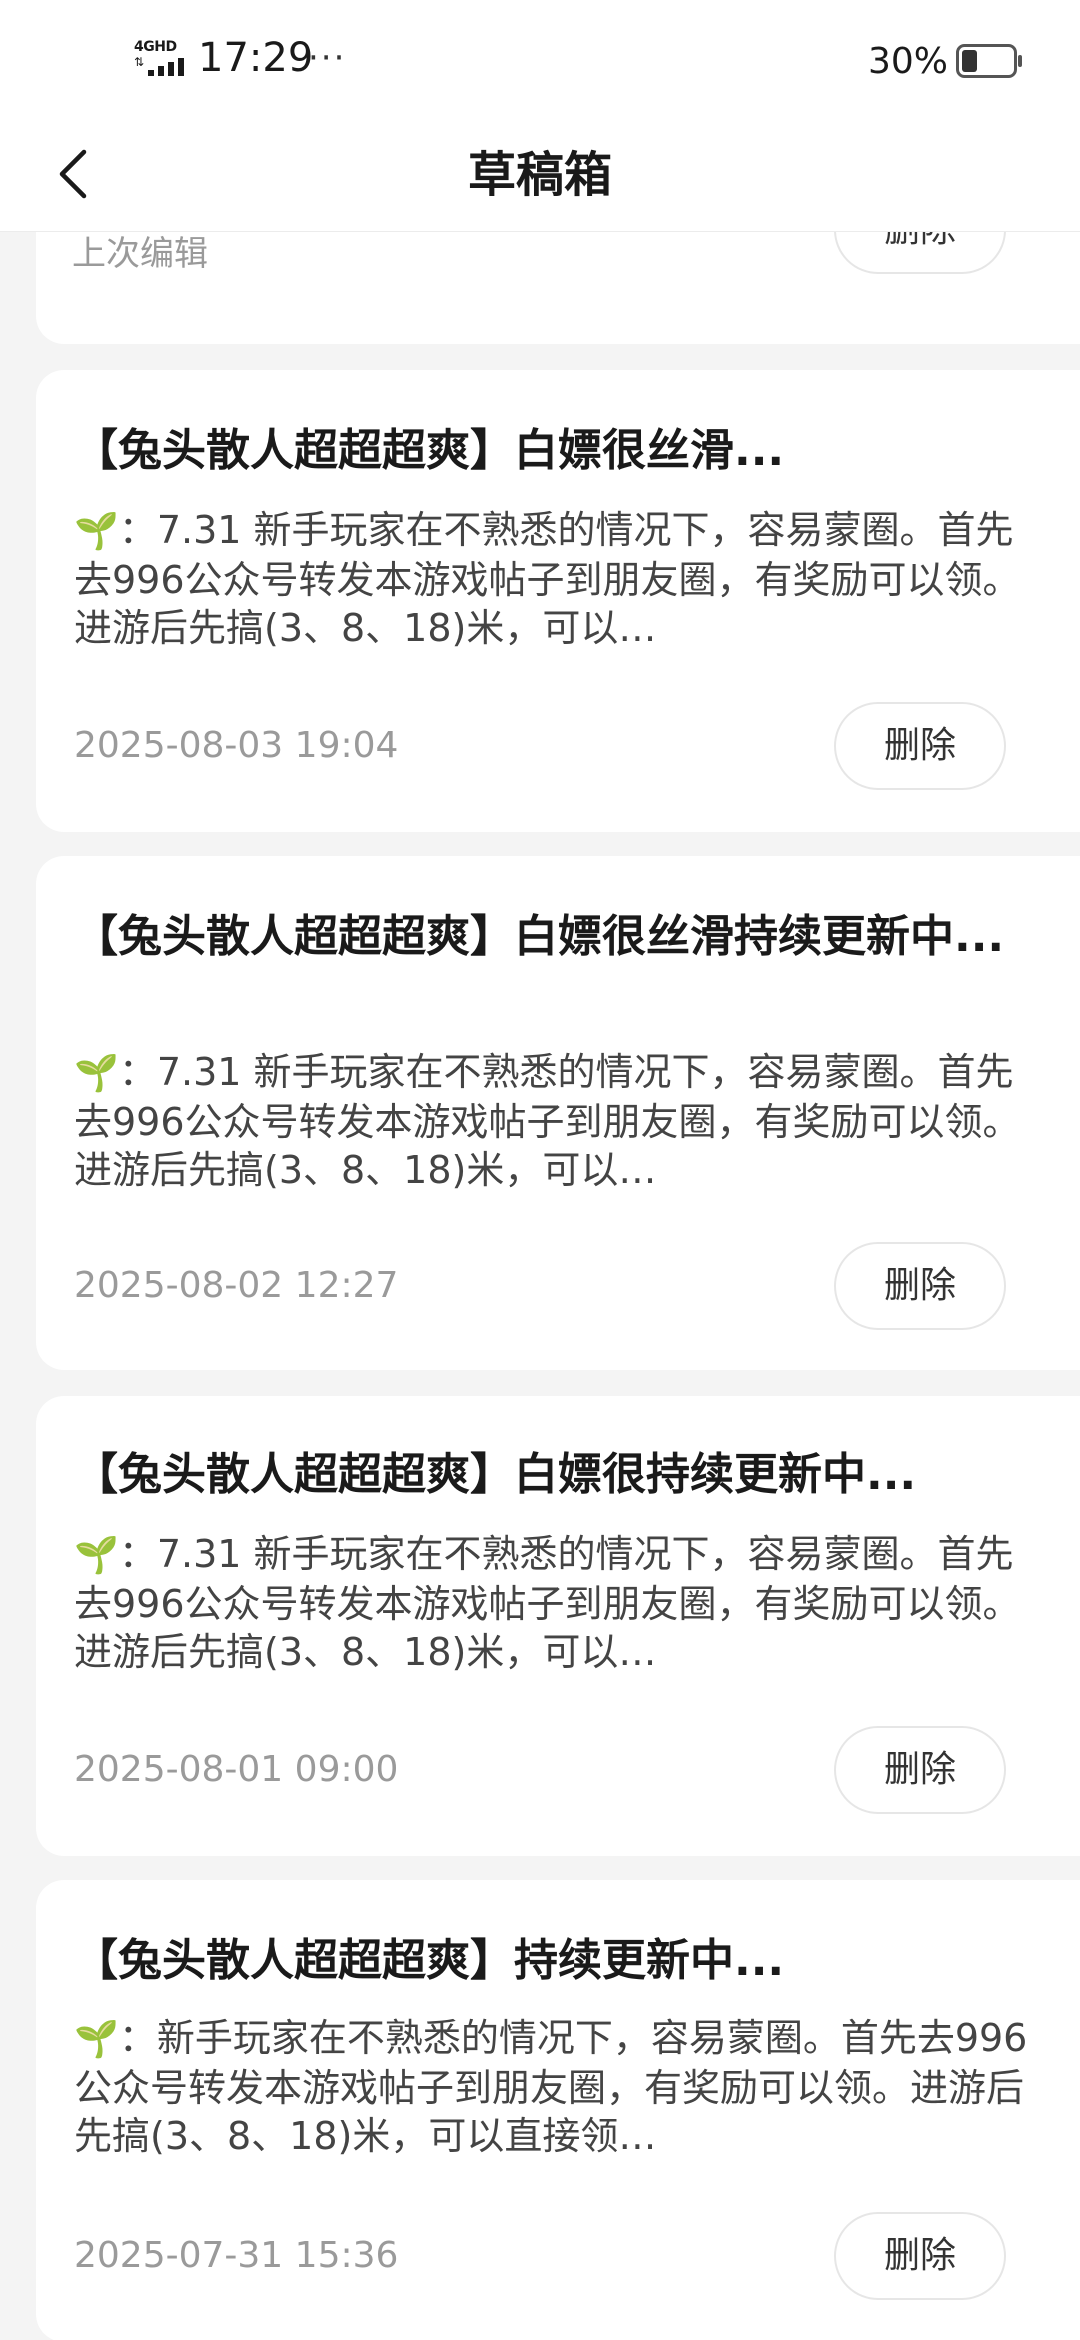 This screenshot has height=2340, width=1080. What do you see at coordinates (236, 2255) in the screenshot?
I see `draft-date: 2025-07-31 15:36` at bounding box center [236, 2255].